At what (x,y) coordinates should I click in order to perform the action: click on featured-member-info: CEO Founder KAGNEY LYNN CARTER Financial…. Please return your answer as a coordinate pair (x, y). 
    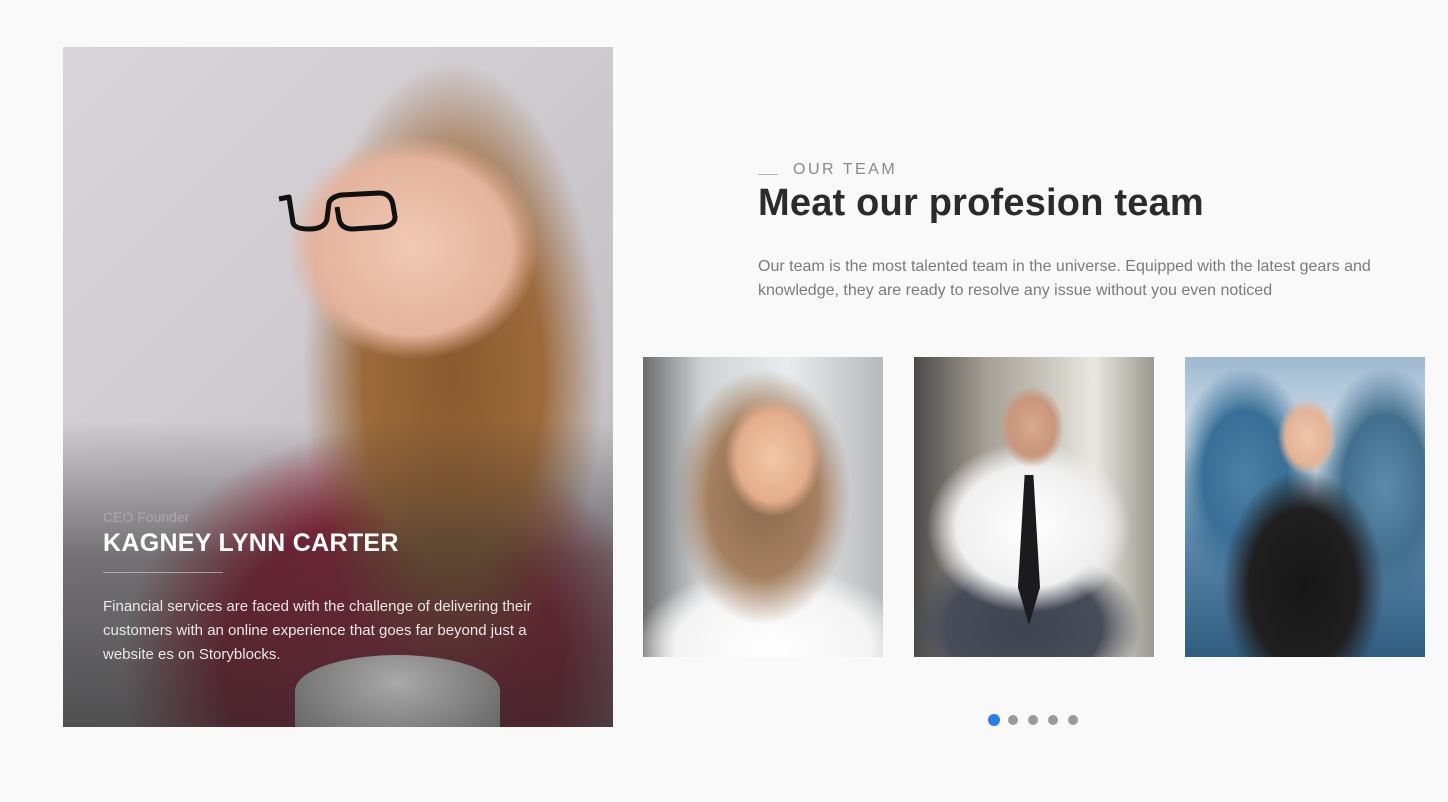
    Looking at the image, I should click on (338, 588).